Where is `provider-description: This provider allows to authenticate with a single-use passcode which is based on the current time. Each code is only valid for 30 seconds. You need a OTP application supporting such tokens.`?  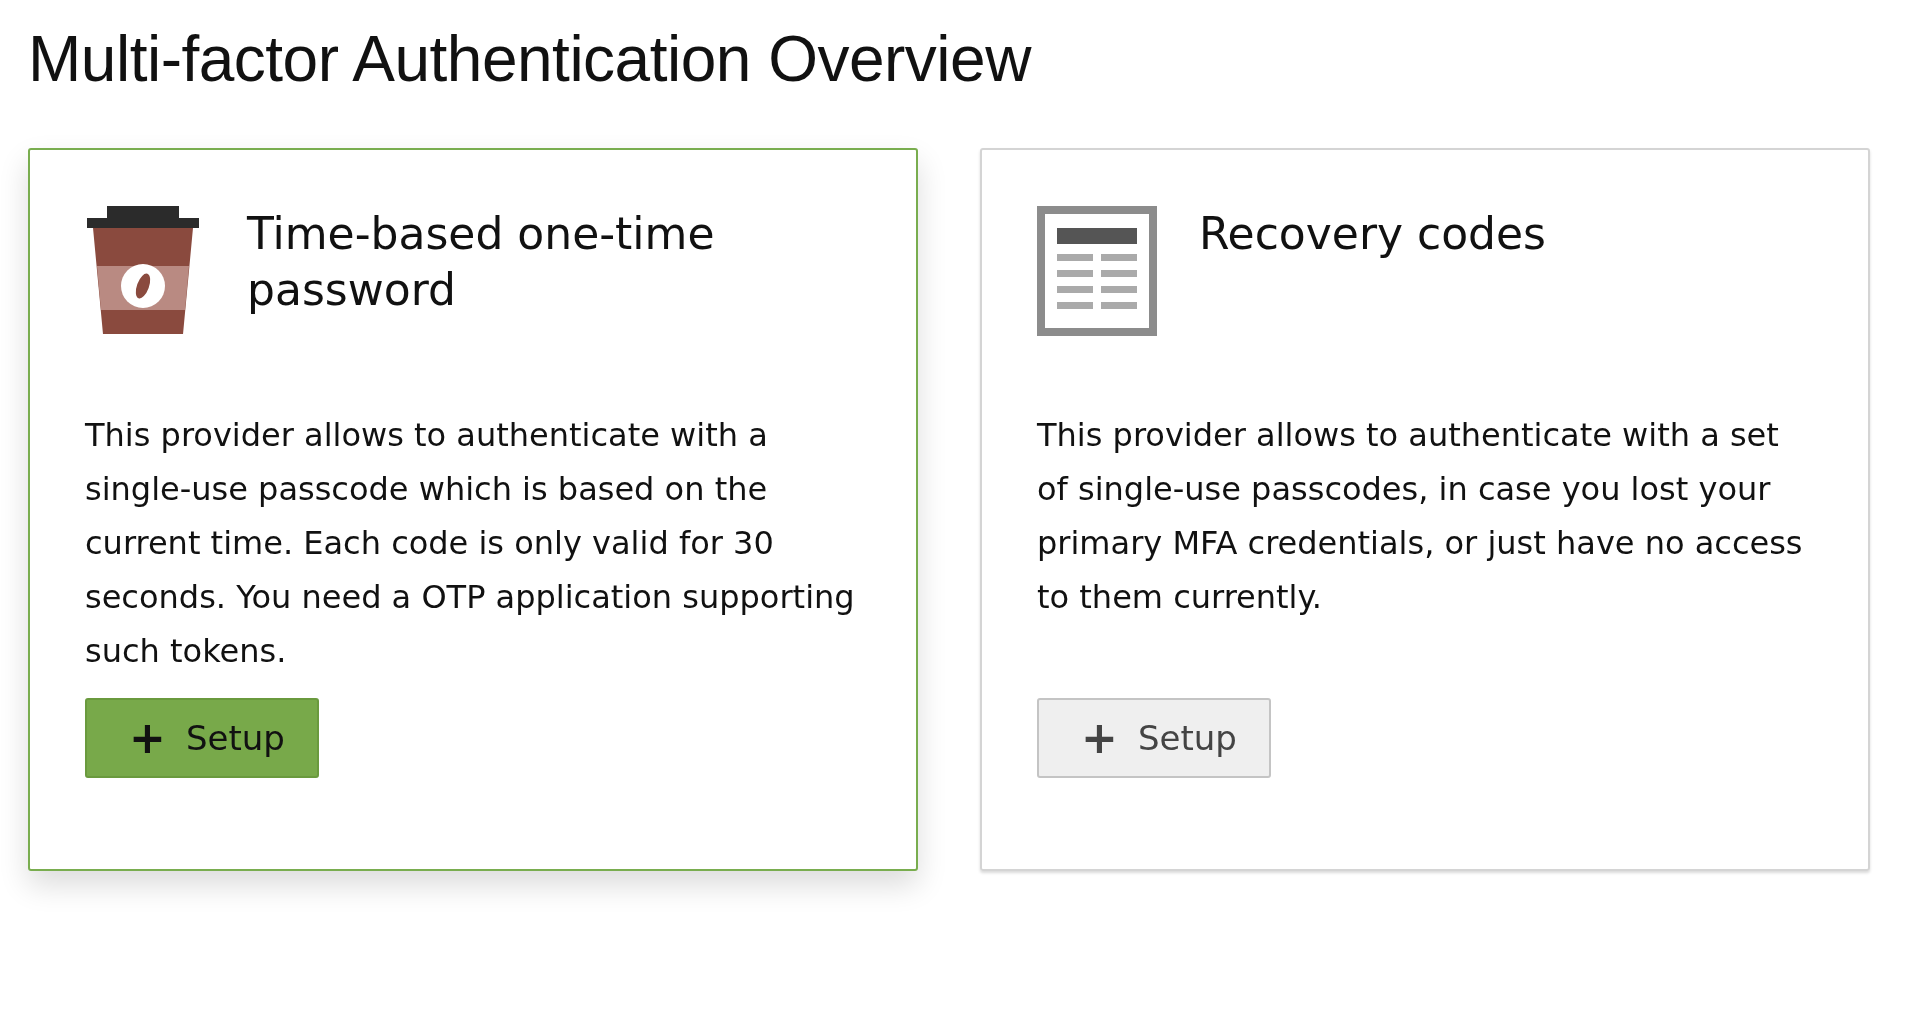 provider-description: This provider allows to authenticate with a single-use passcode which is based on the current time. Each code is only valid for 30 seconds. You need a OTP application supporting such tokens. is located at coordinates (470, 543).